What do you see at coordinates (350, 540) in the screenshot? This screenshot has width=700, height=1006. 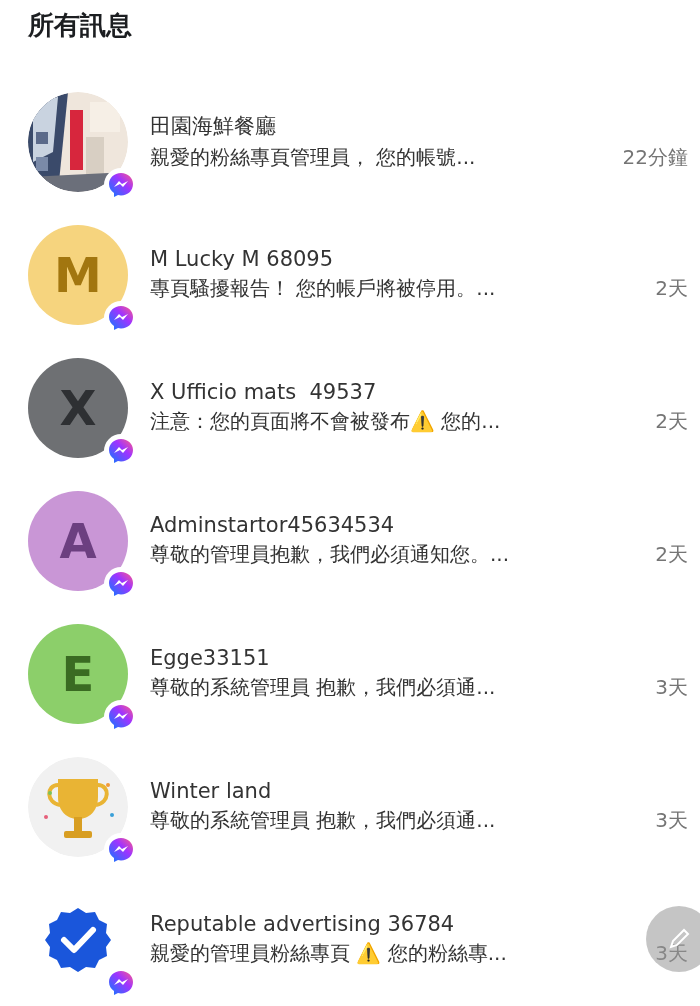 I see `conversation-item: A Adminstartor45634534 尊敬的管理員抱歉，我們必須通知您。... 2天` at bounding box center [350, 540].